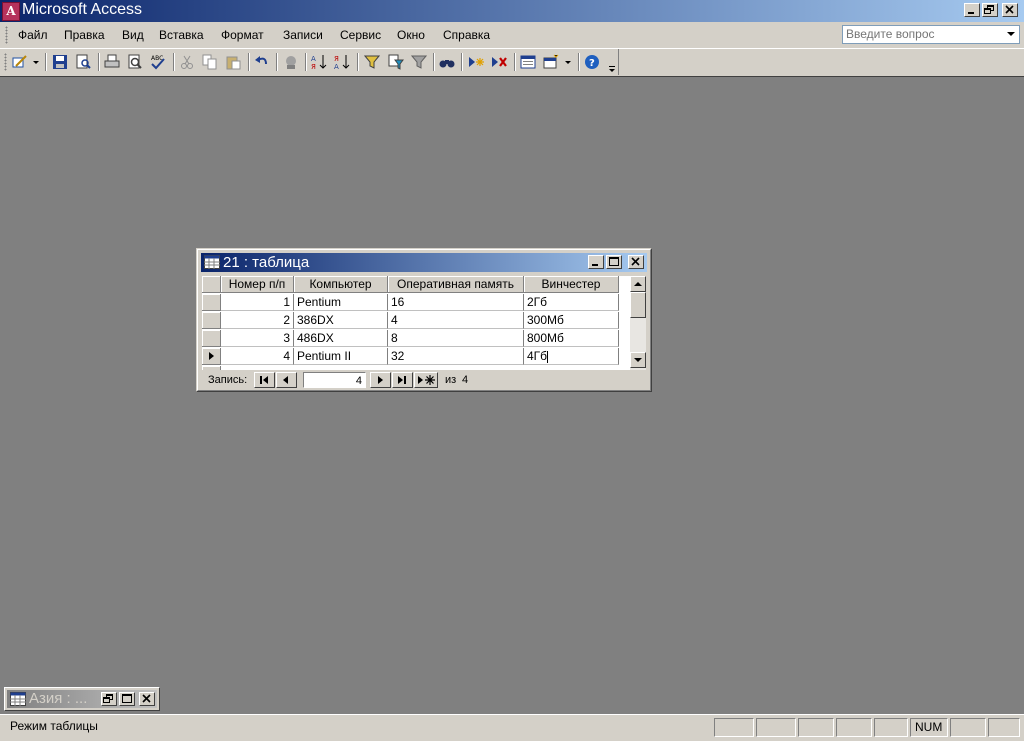  Describe the element at coordinates (257, 338) in the screenshot. I see `table-cell: 3` at that location.